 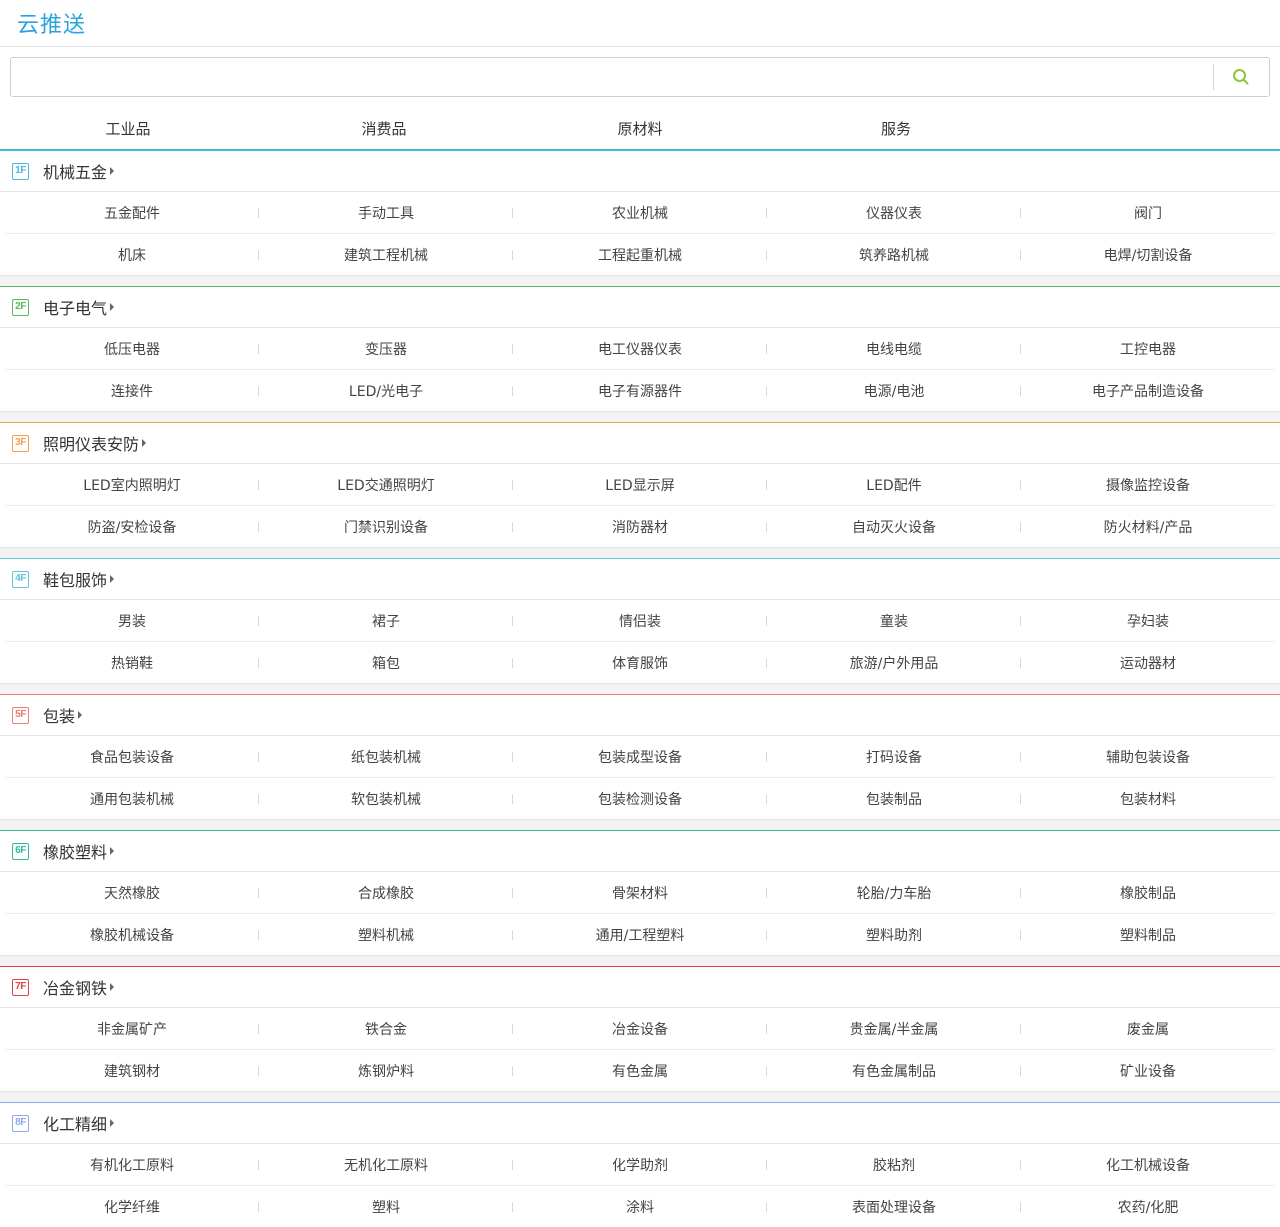 I want to click on category-link: 仪器仪表, so click(x=894, y=213).